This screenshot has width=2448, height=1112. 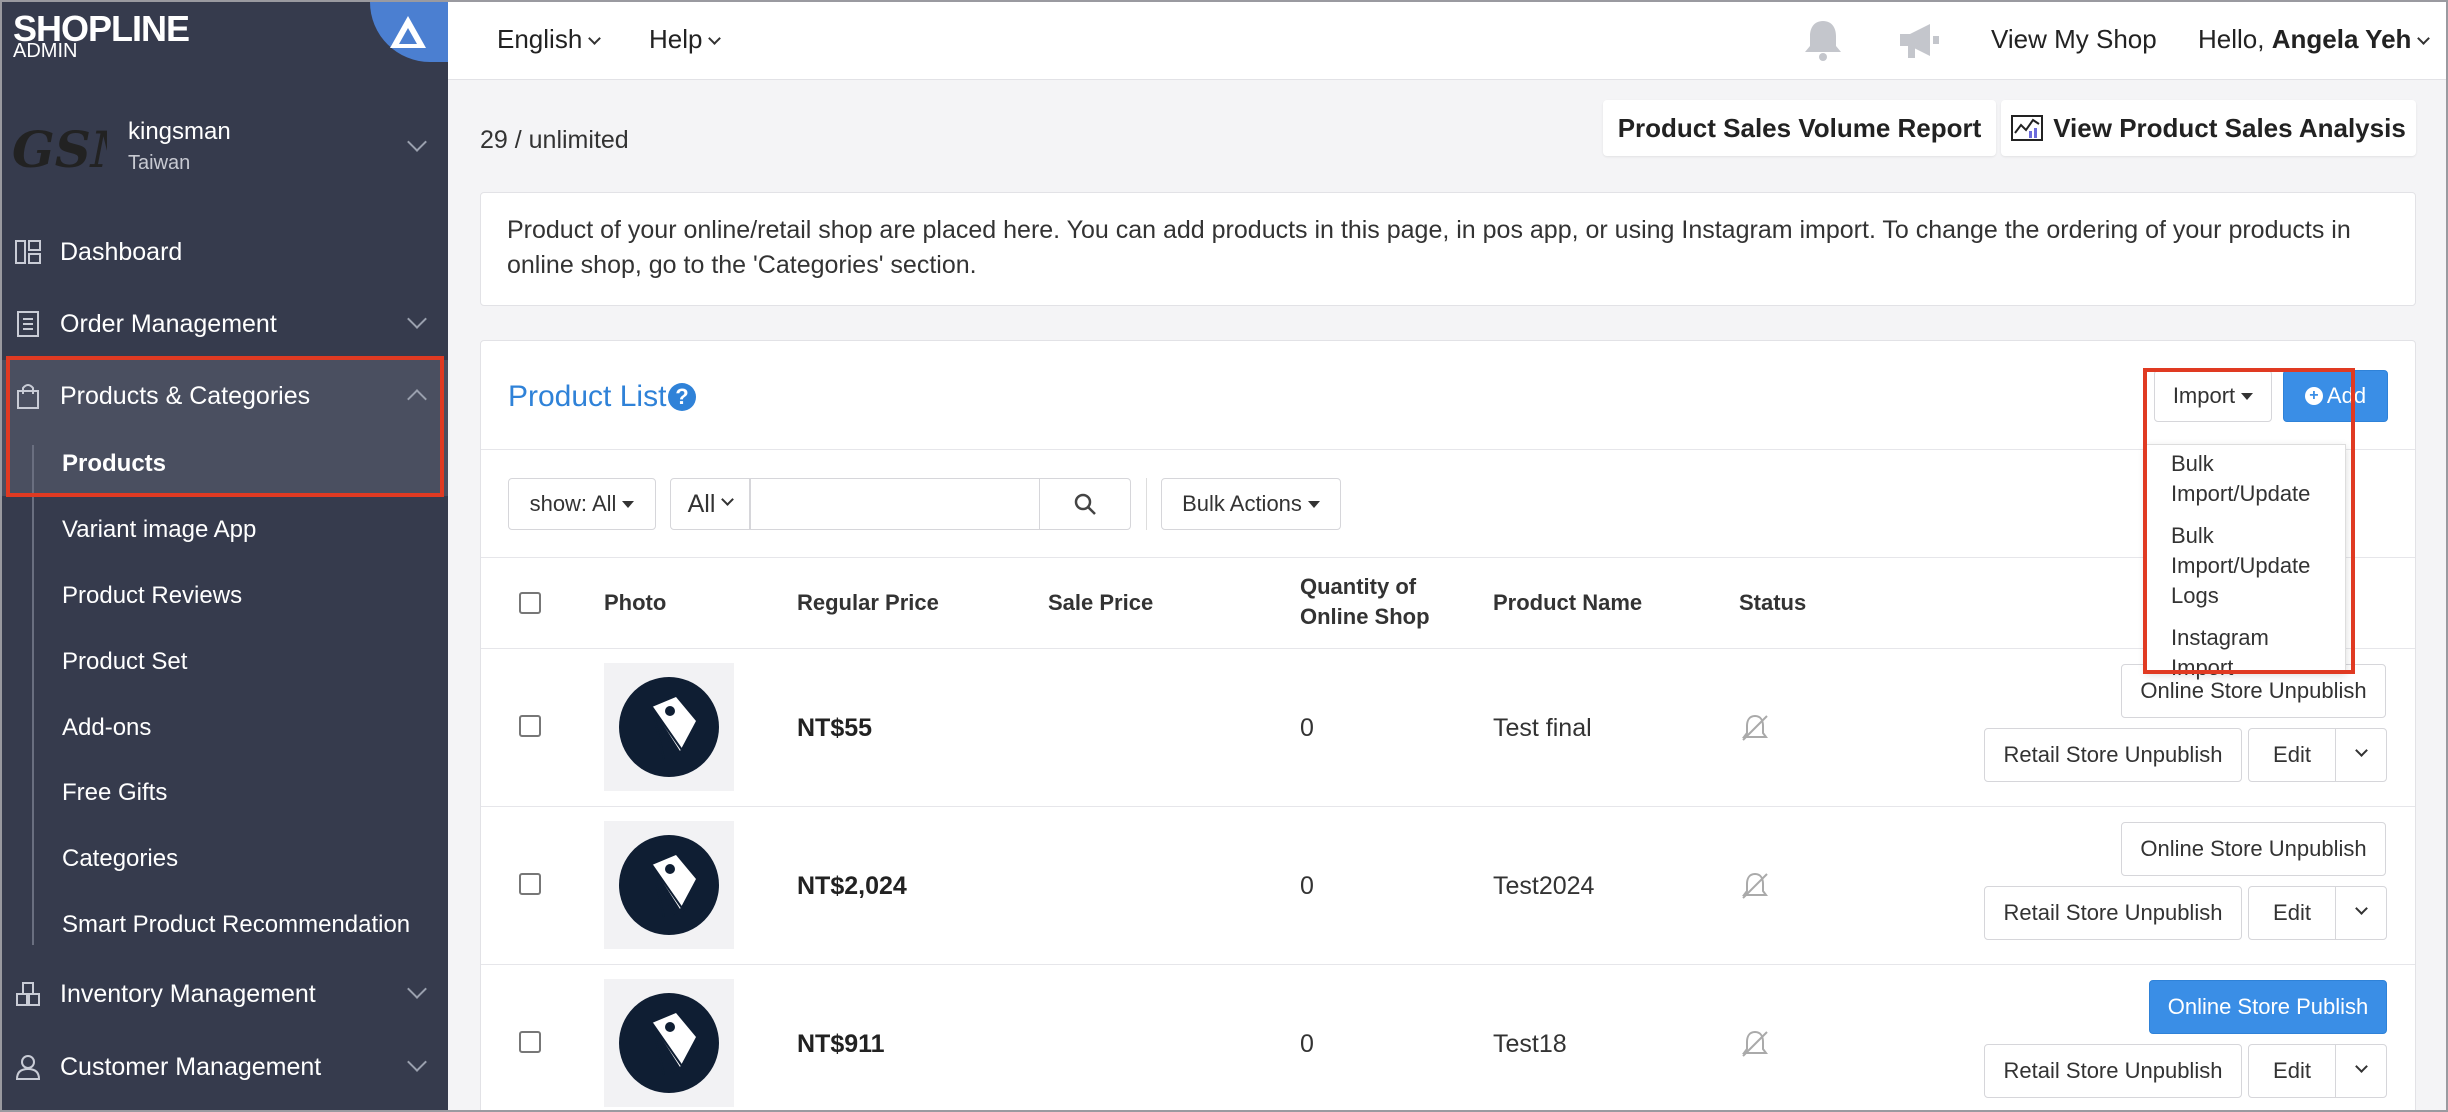 I want to click on dashboard-icon, so click(x=28, y=252).